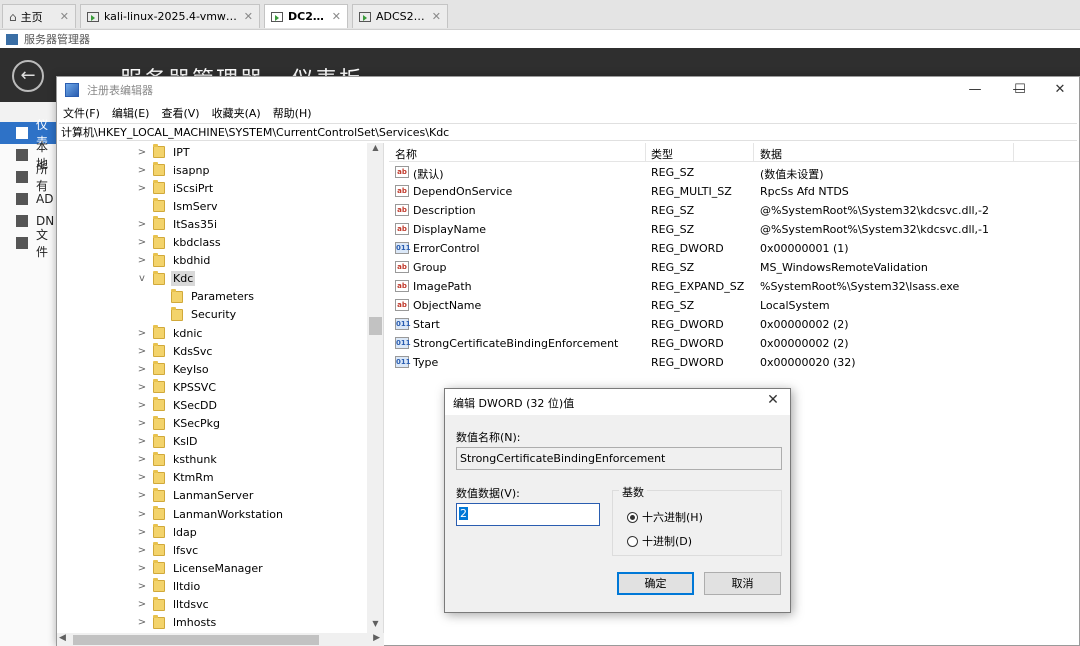 This screenshot has height=646, width=1080. What do you see at coordinates (734, 362) in the screenshot?
I see `value-row: 011 Type REG_DWORD 0x00000020 (32)` at bounding box center [734, 362].